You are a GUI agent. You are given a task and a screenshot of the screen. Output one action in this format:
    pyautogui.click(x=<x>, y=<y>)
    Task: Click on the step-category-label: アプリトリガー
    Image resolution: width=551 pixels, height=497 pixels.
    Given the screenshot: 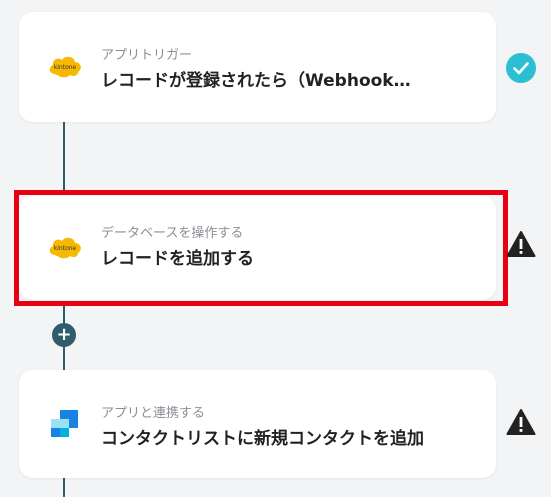 What is the action you would take?
    pyautogui.click(x=147, y=55)
    